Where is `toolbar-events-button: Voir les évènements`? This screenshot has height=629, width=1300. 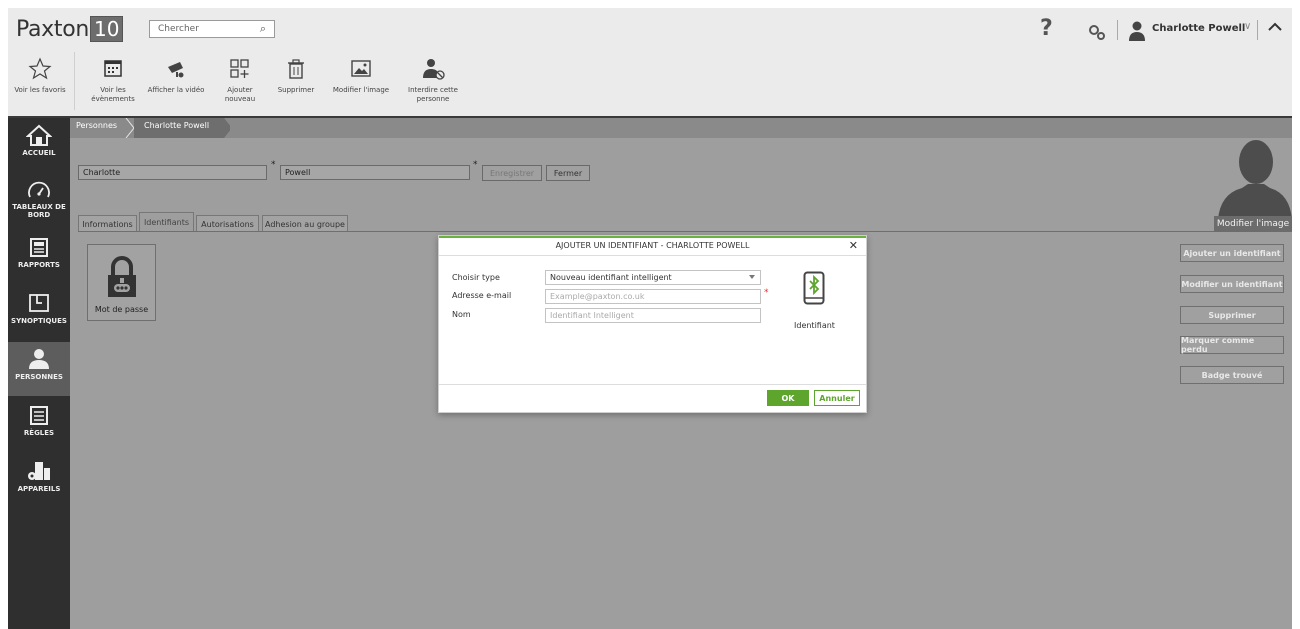
toolbar-events-button: Voir les évènements is located at coordinates (113, 84).